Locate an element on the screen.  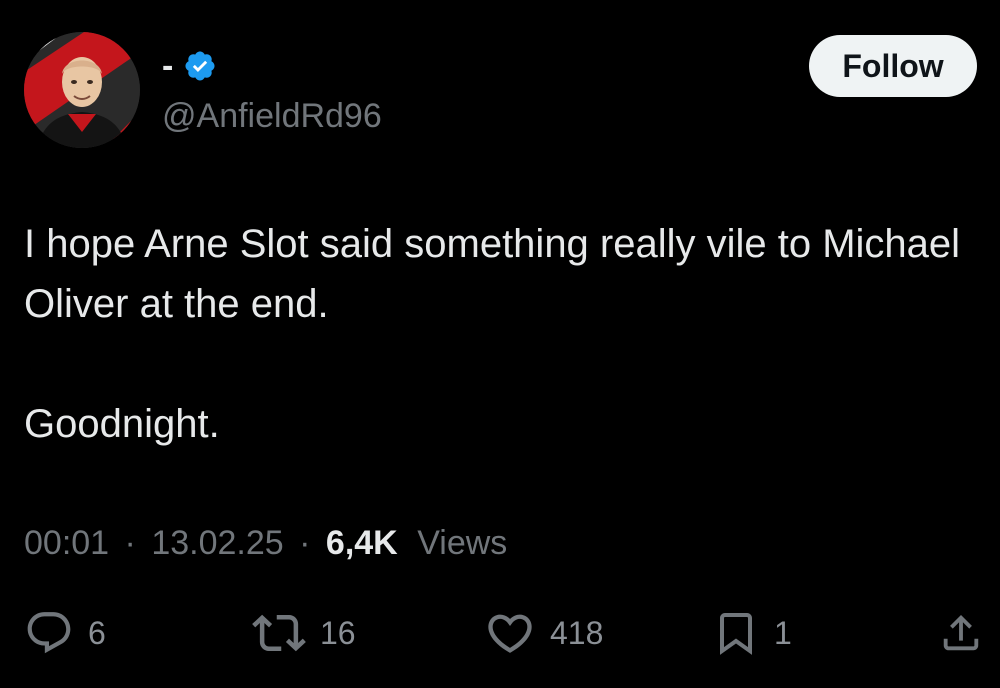
avatar is located at coordinates (82, 90).